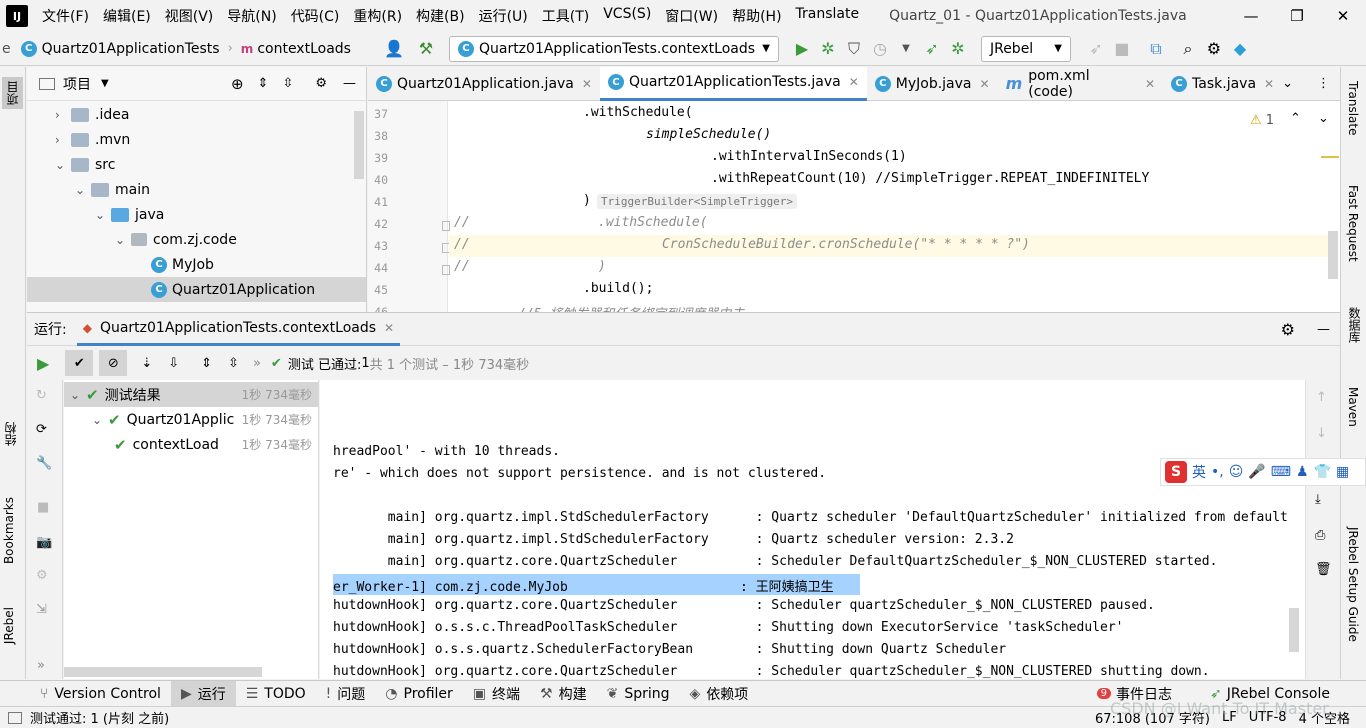 The height and width of the screenshot is (728, 1366). What do you see at coordinates (854, 82) in the screenshot?
I see `close-tab-icon: ✕` at bounding box center [854, 82].